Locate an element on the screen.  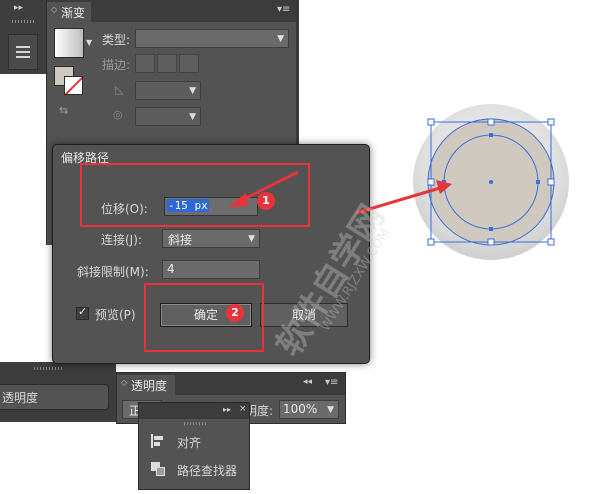
checkmark-icon: ✓ is located at coordinates (83, 311).